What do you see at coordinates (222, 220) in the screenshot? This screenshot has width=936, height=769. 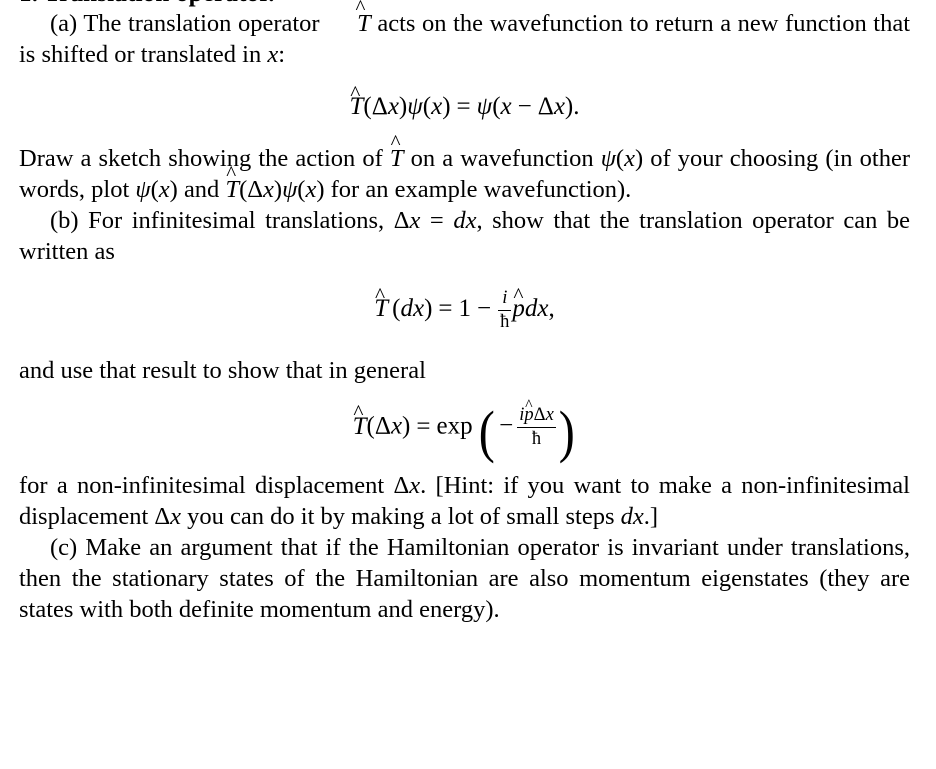 I see `part-b-seg-1: (b) For infinitesimal translations,` at bounding box center [222, 220].